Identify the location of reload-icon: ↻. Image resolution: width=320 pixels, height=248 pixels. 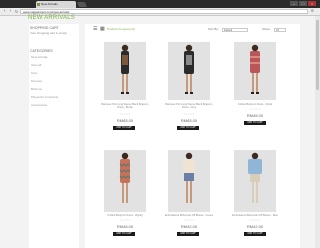
(16, 11).